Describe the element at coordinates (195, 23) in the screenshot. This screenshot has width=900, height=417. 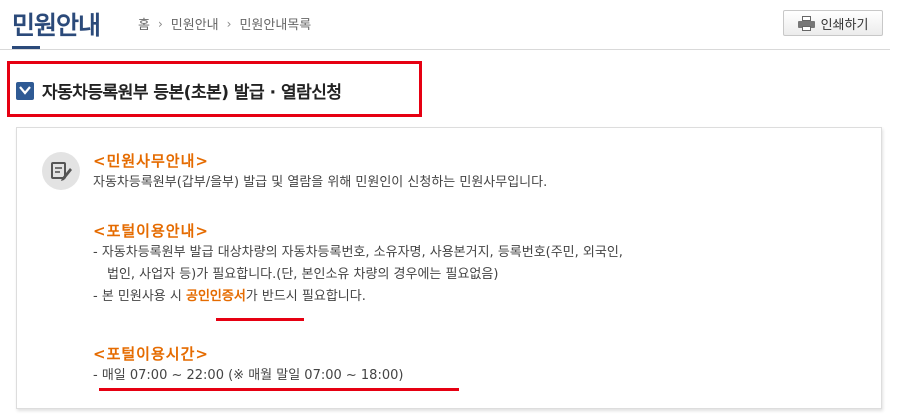
I see `breadcrumb-civil-guide: 민원안내` at that location.